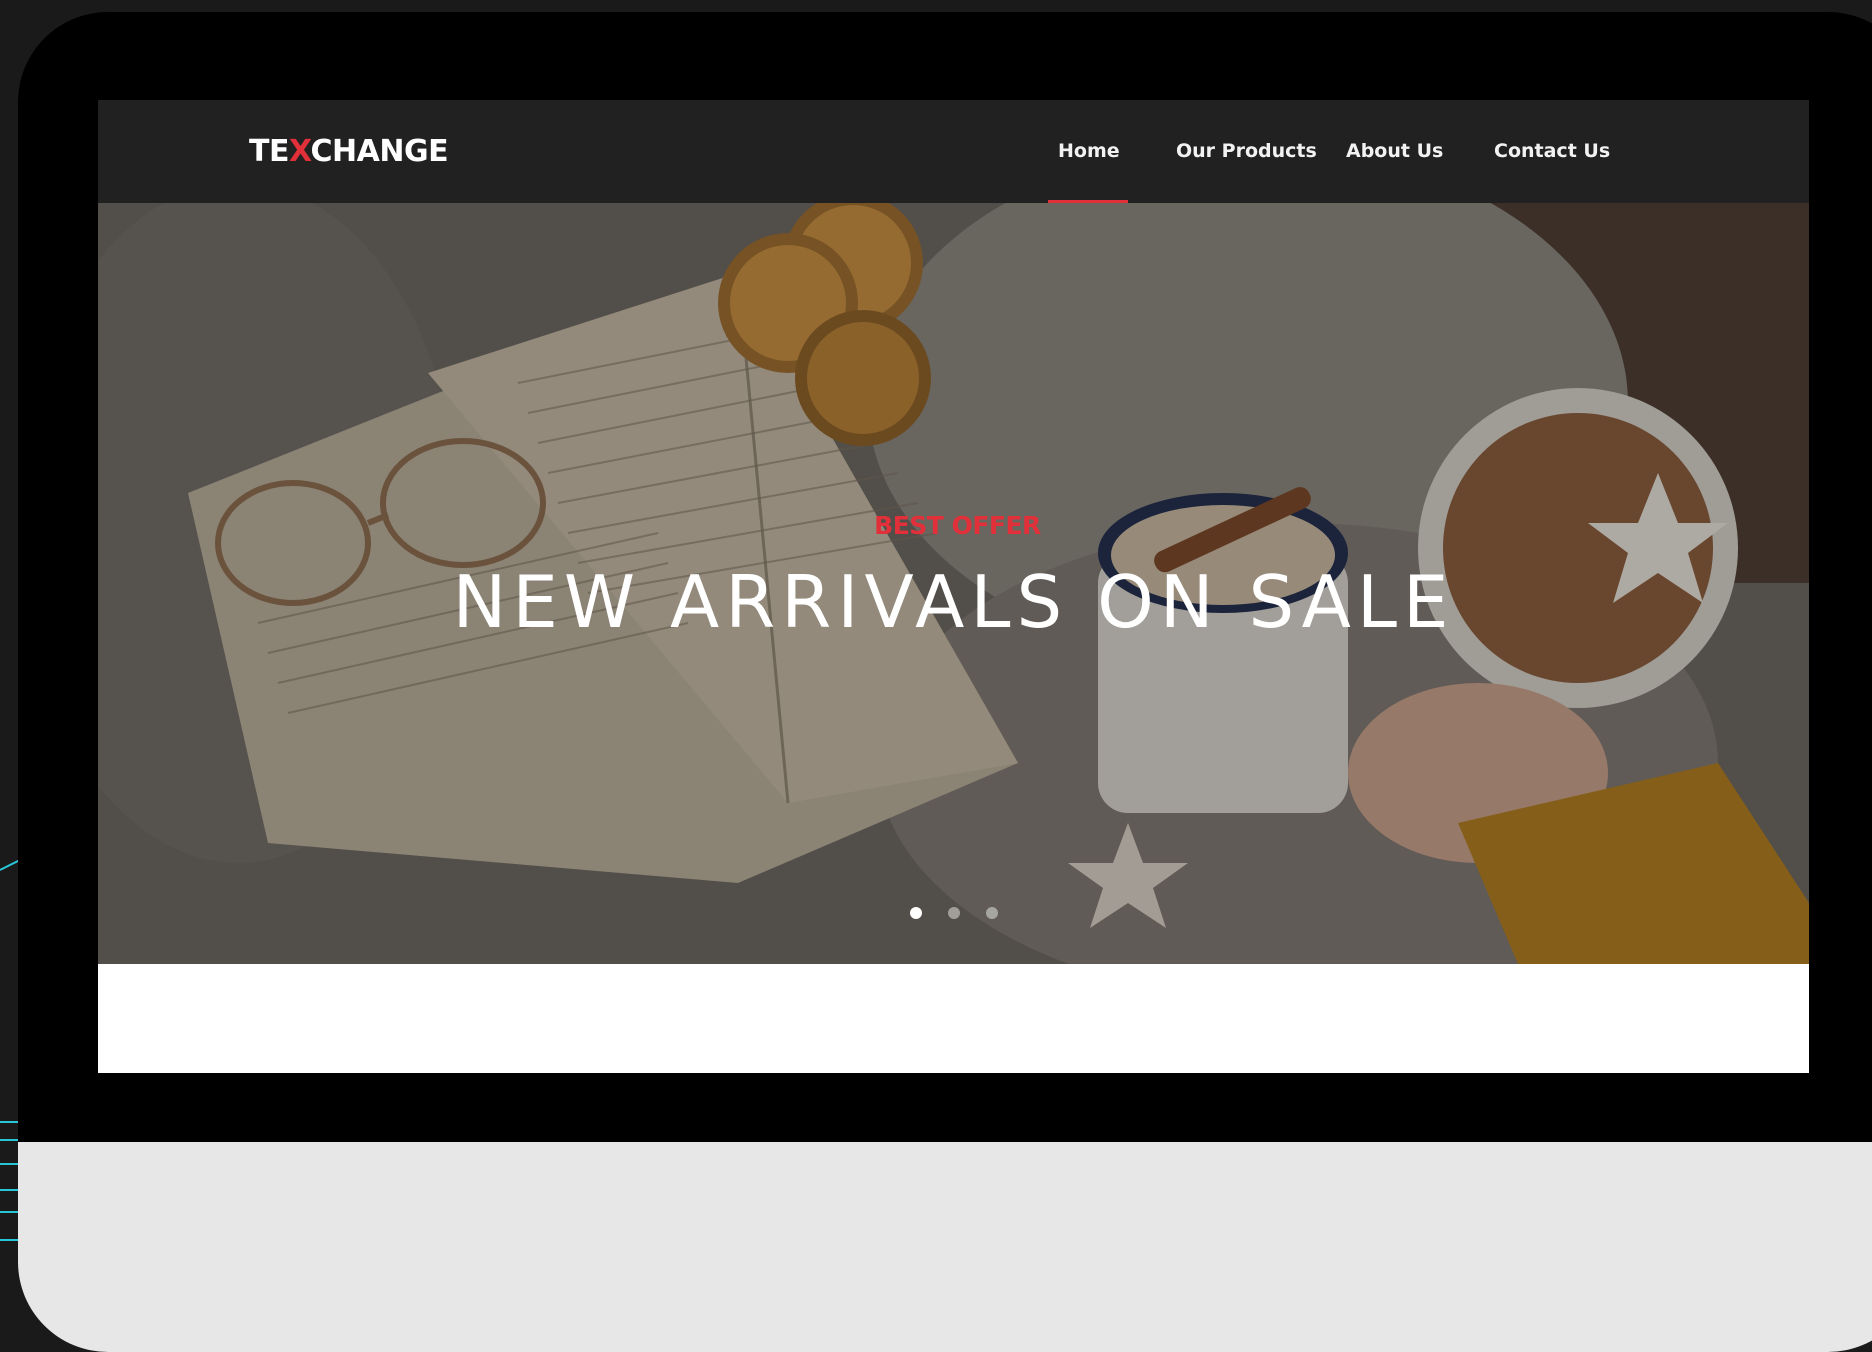 This screenshot has height=1352, width=1872. What do you see at coordinates (1552, 151) in the screenshot?
I see `nav-item-contact-us: Contact Us` at bounding box center [1552, 151].